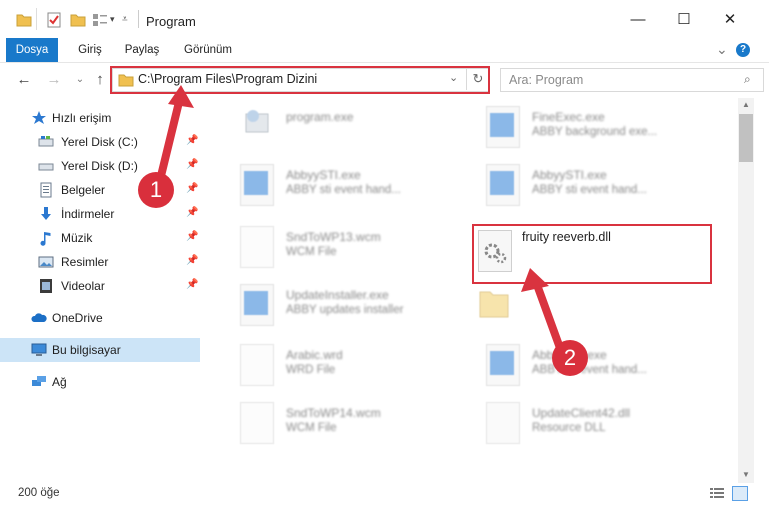  What do you see at coordinates (746, 290) in the screenshot?
I see `vertical-scrollbar: ▲ ▼` at bounding box center [746, 290].